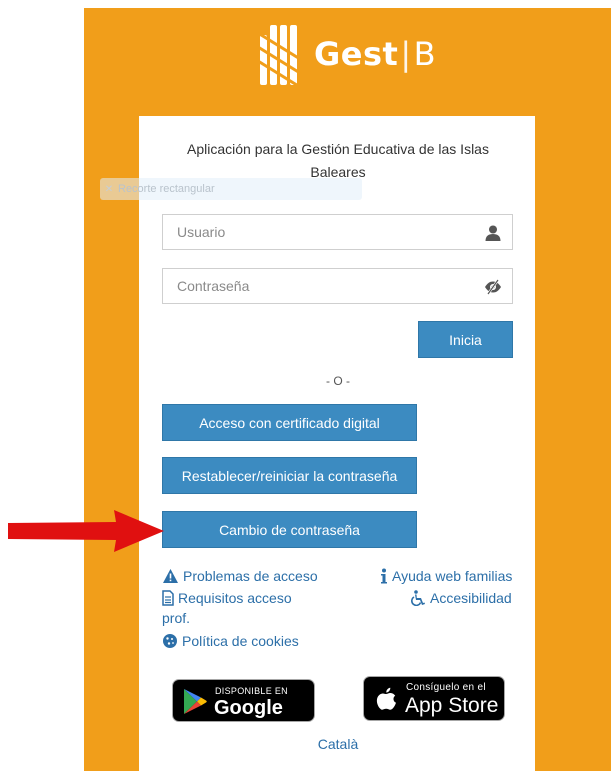 This screenshot has width=611, height=771. What do you see at coordinates (250, 576) in the screenshot?
I see `access-problems-label: Problemas de acceso` at bounding box center [250, 576].